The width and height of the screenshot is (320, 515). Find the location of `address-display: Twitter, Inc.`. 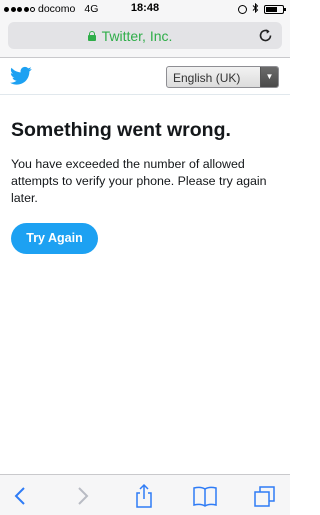

address-display: Twitter, Inc. is located at coordinates (130, 35).